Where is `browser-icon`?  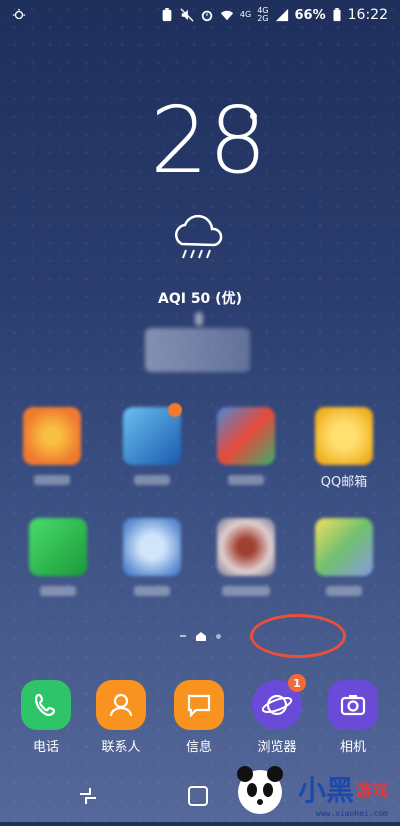
browser-icon is located at coordinates (277, 705).